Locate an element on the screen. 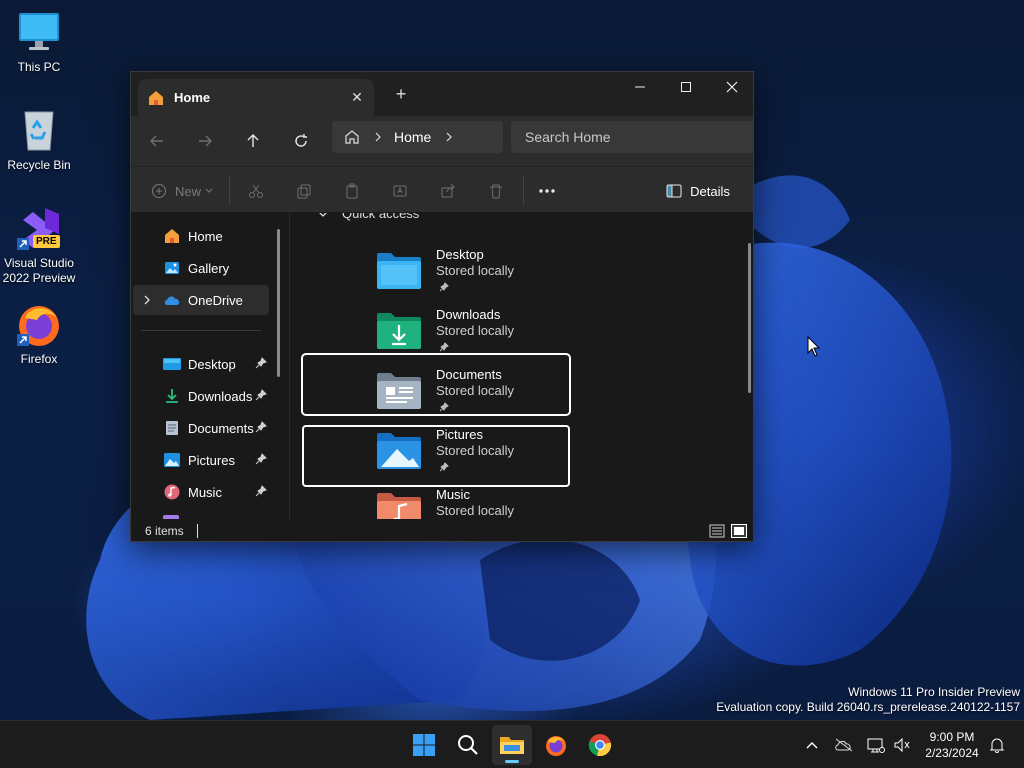 The image size is (1024, 768). nav-item-label: OneDrive is located at coordinates (215, 300).